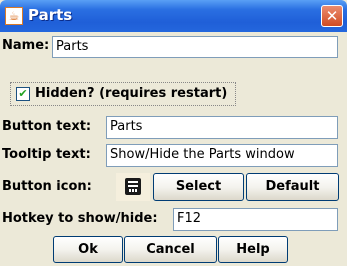  What do you see at coordinates (255, 219) in the screenshot?
I see `hotkey-field: F12` at bounding box center [255, 219].